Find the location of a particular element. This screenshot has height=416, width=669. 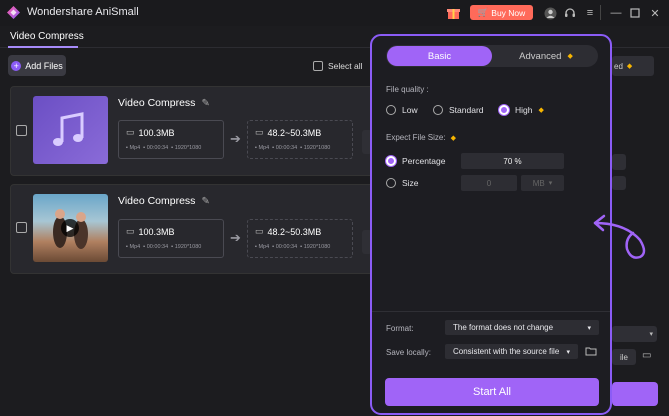

gift-icon is located at coordinates (453, 12).